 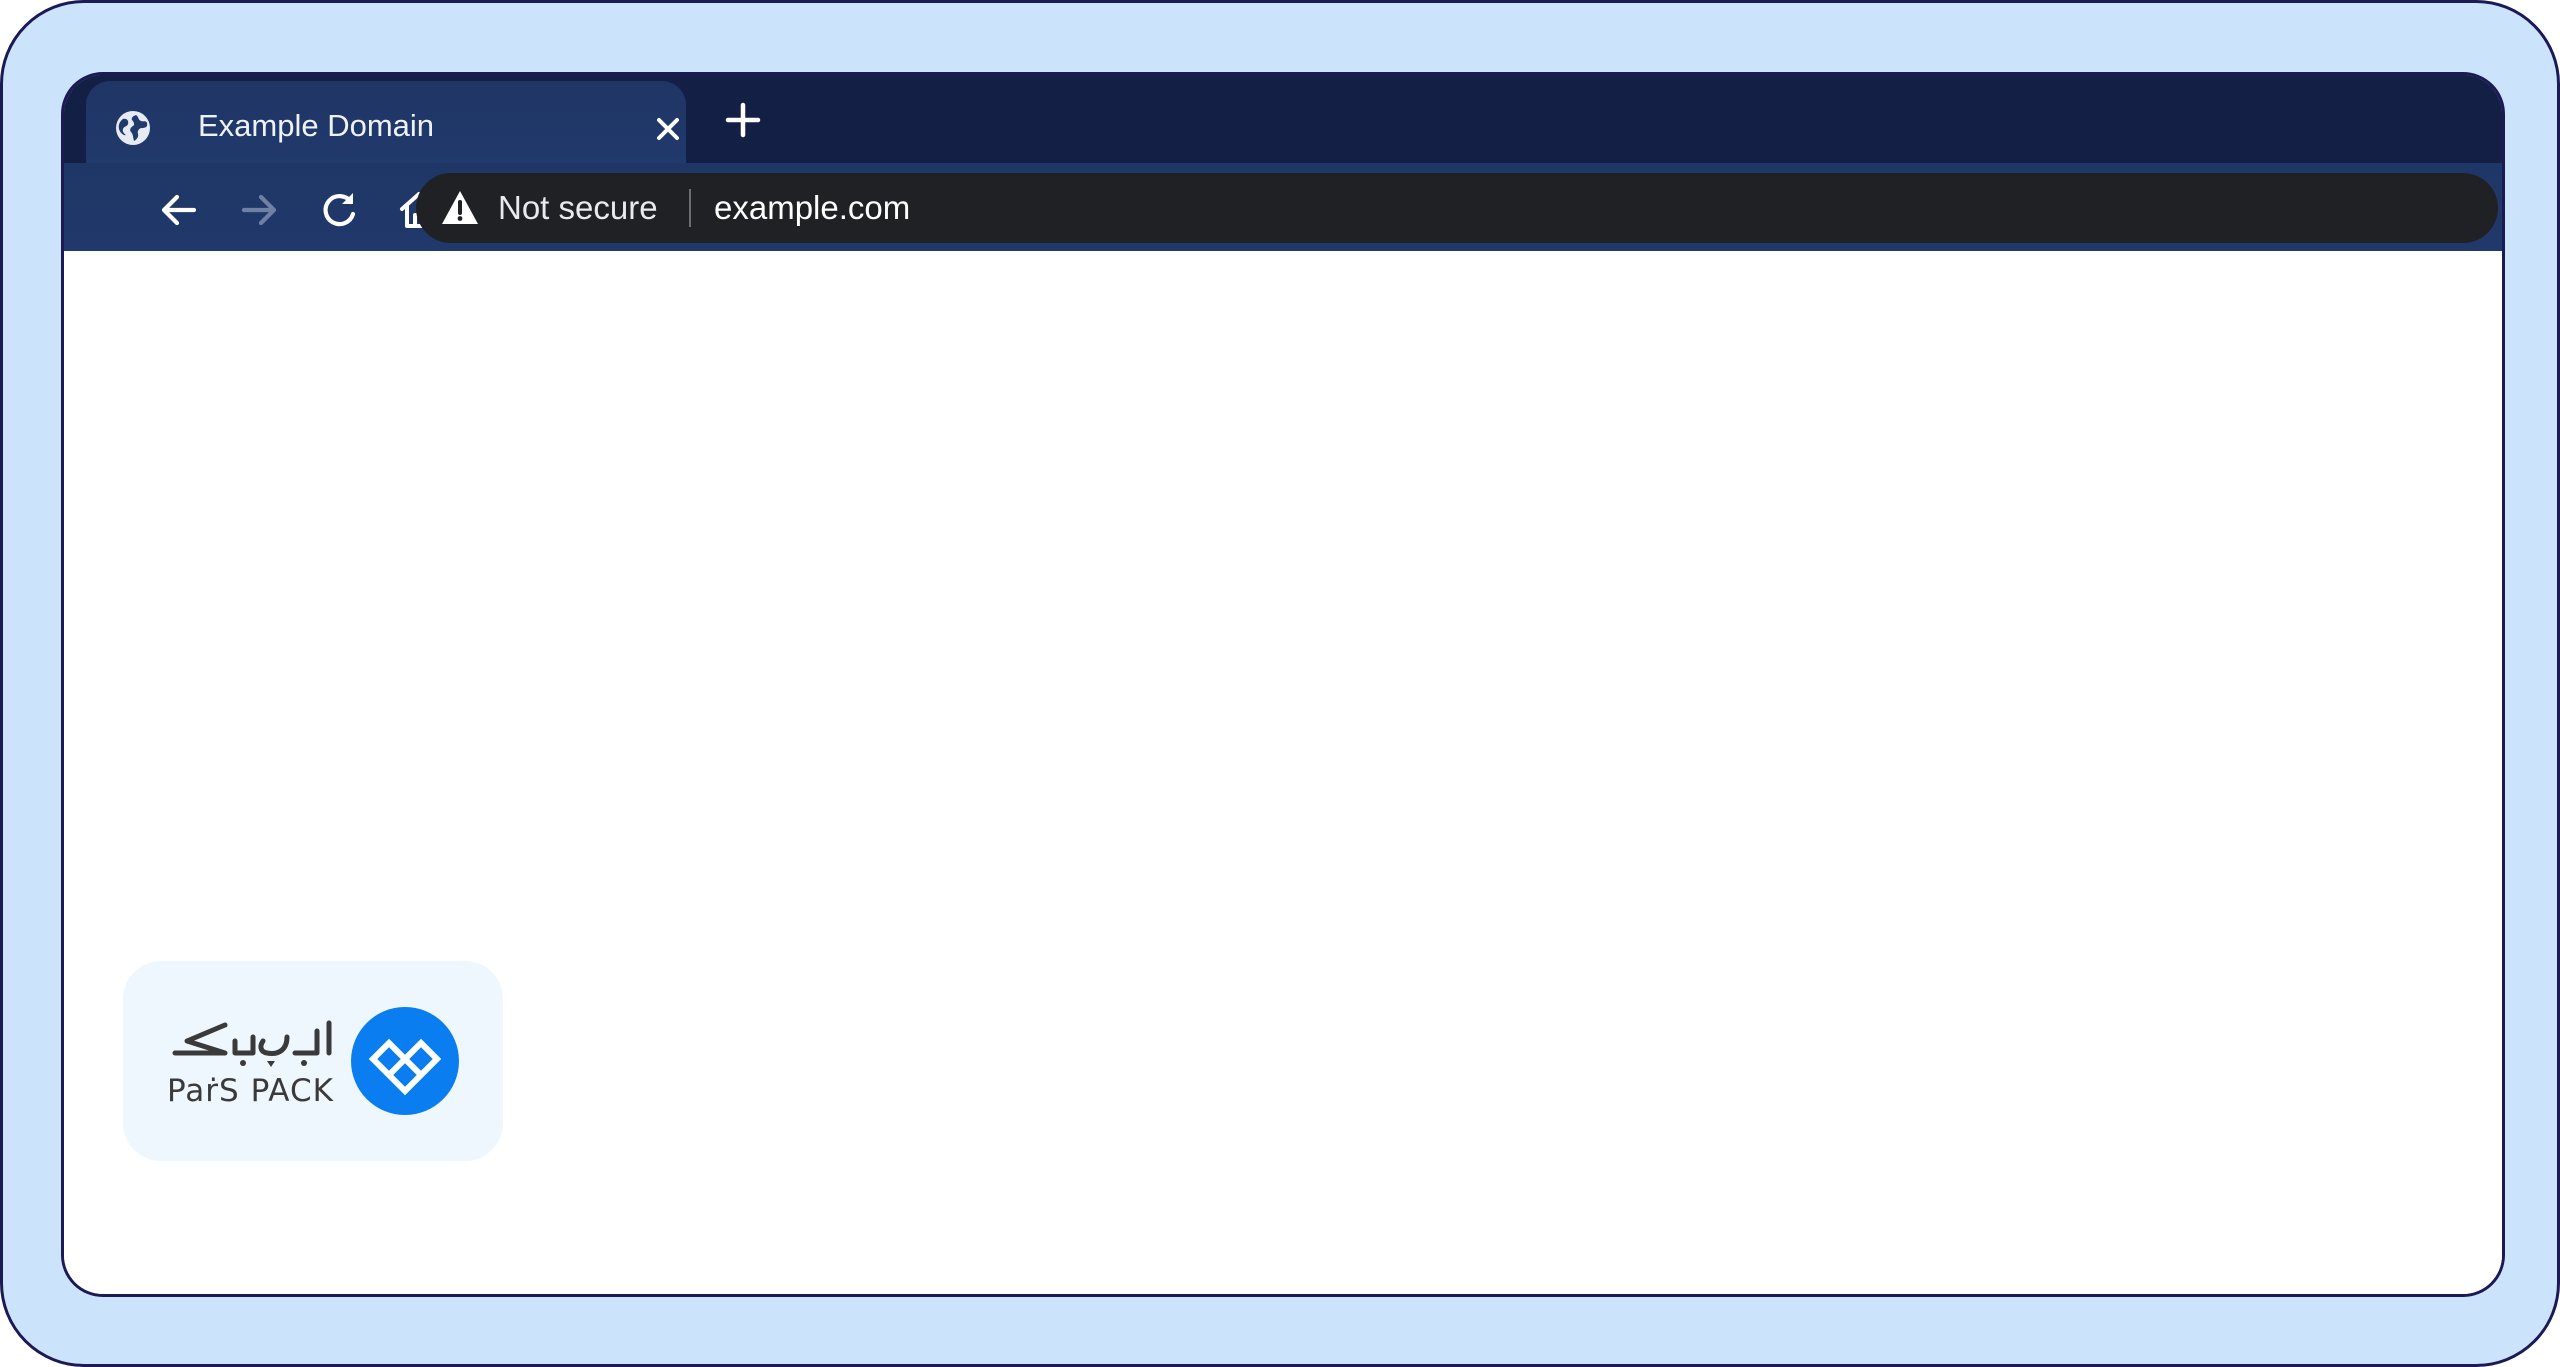 I want to click on parspack-logo-icon, so click(x=405, y=1061).